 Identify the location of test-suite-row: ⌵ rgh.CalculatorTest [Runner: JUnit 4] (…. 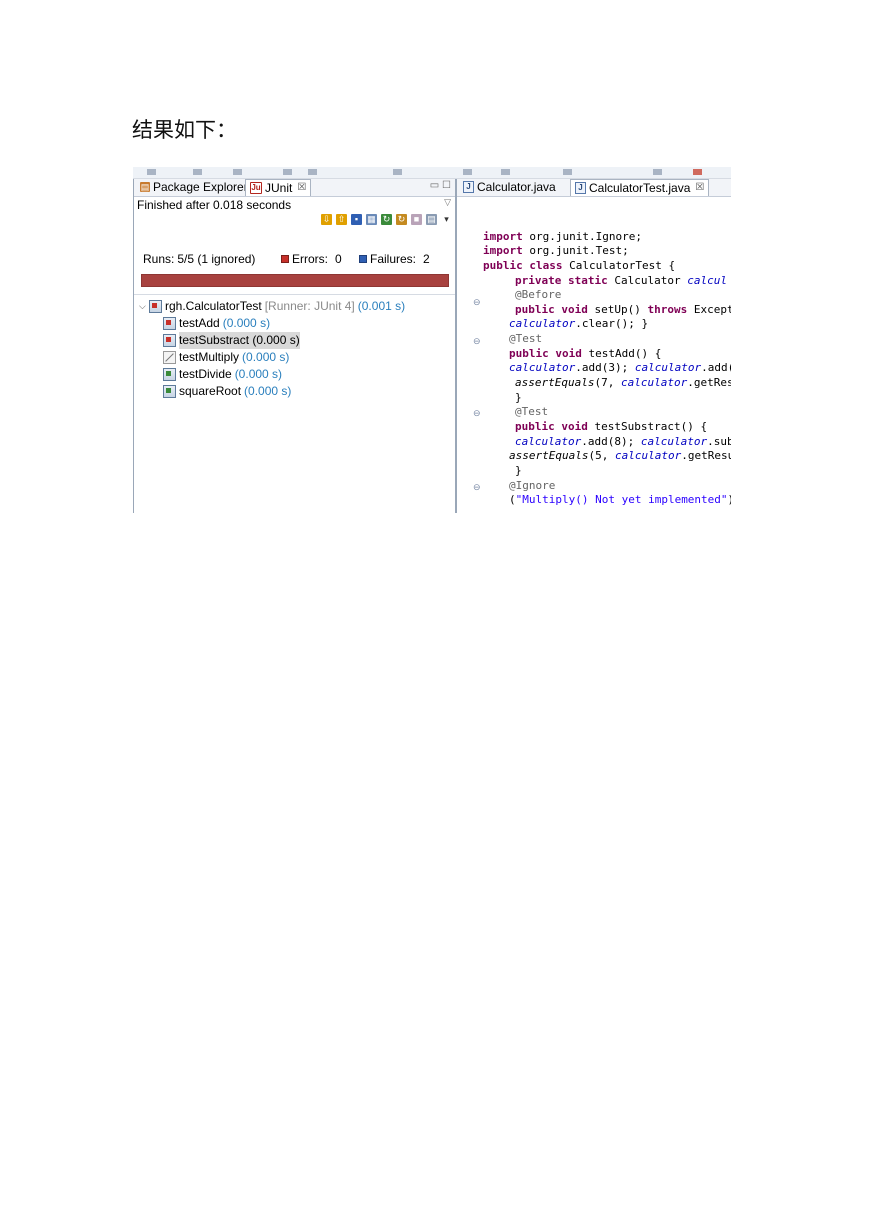
(272, 306).